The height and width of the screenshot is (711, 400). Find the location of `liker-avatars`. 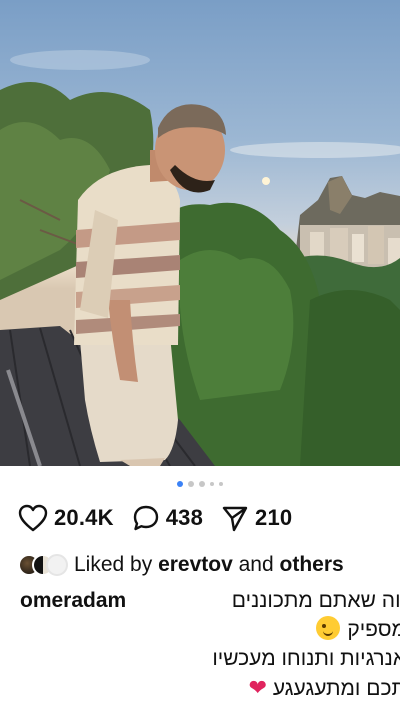

liker-avatars is located at coordinates (43, 565).